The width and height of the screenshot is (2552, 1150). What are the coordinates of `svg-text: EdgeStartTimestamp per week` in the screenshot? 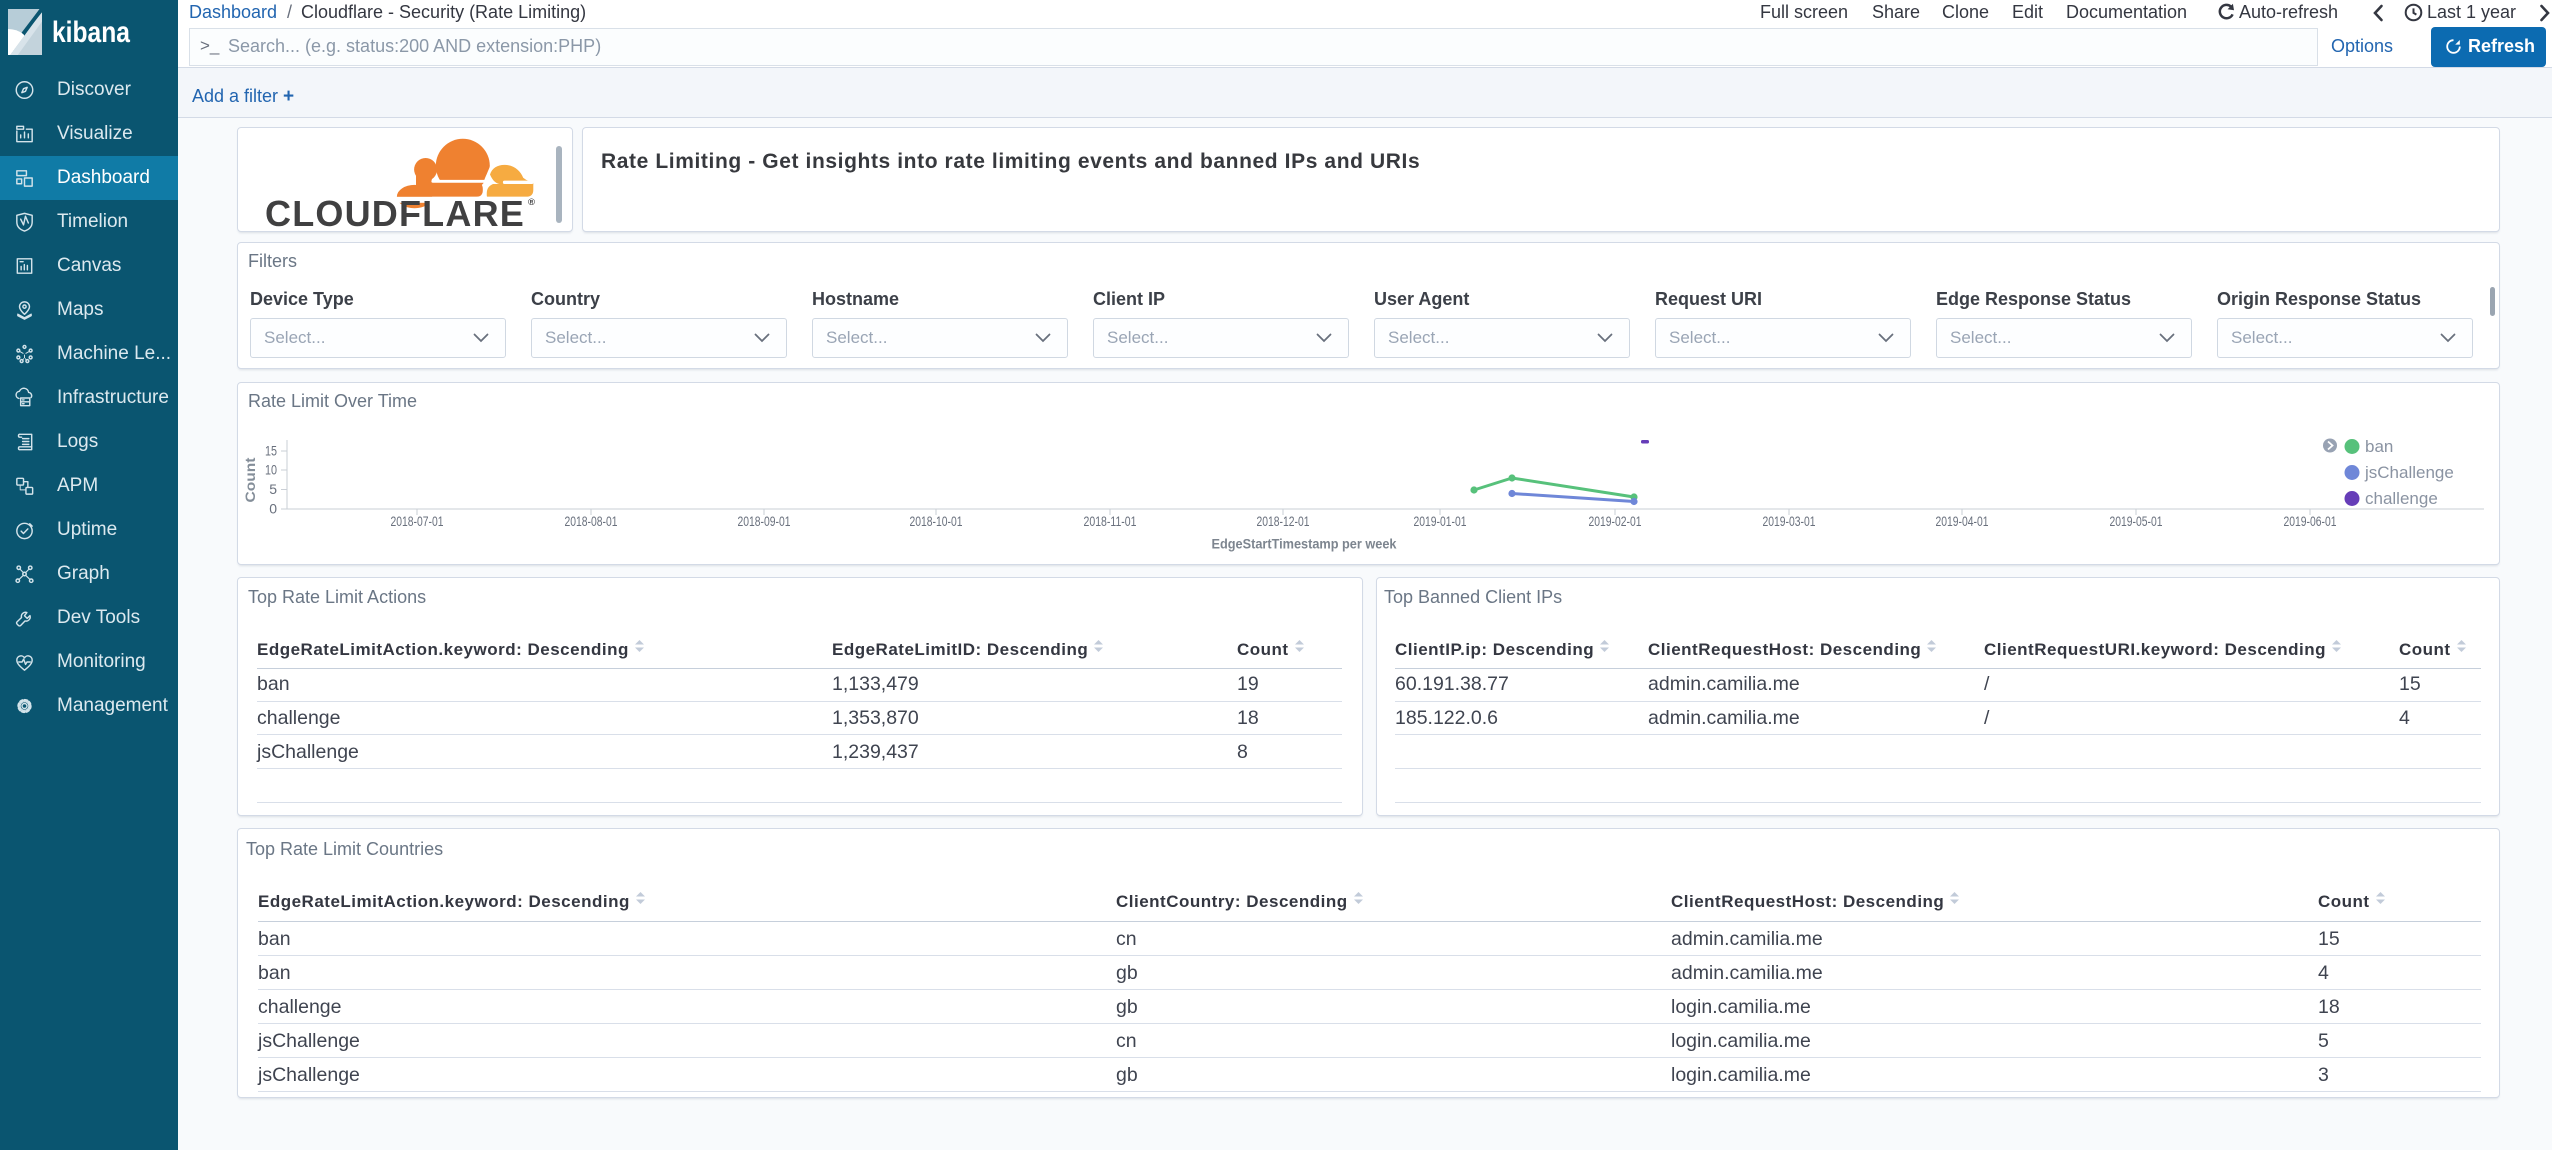 It's located at (1304, 544).